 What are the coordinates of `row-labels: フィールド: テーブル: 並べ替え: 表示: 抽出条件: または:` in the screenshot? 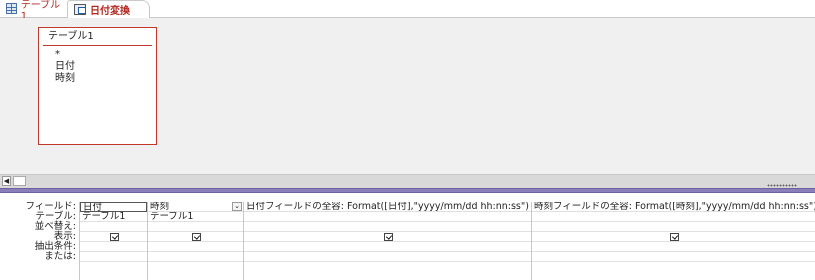 It's located at (39, 232).